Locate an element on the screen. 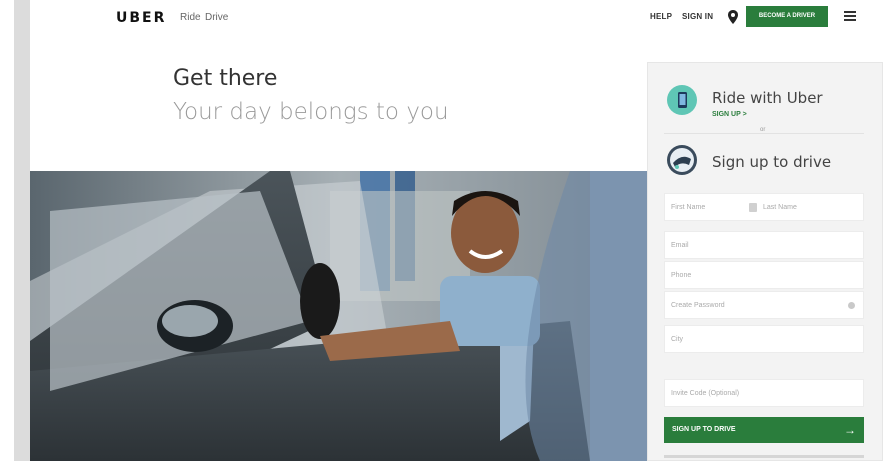 The width and height of the screenshot is (887, 461). password-field: Create Password is located at coordinates (764, 305).